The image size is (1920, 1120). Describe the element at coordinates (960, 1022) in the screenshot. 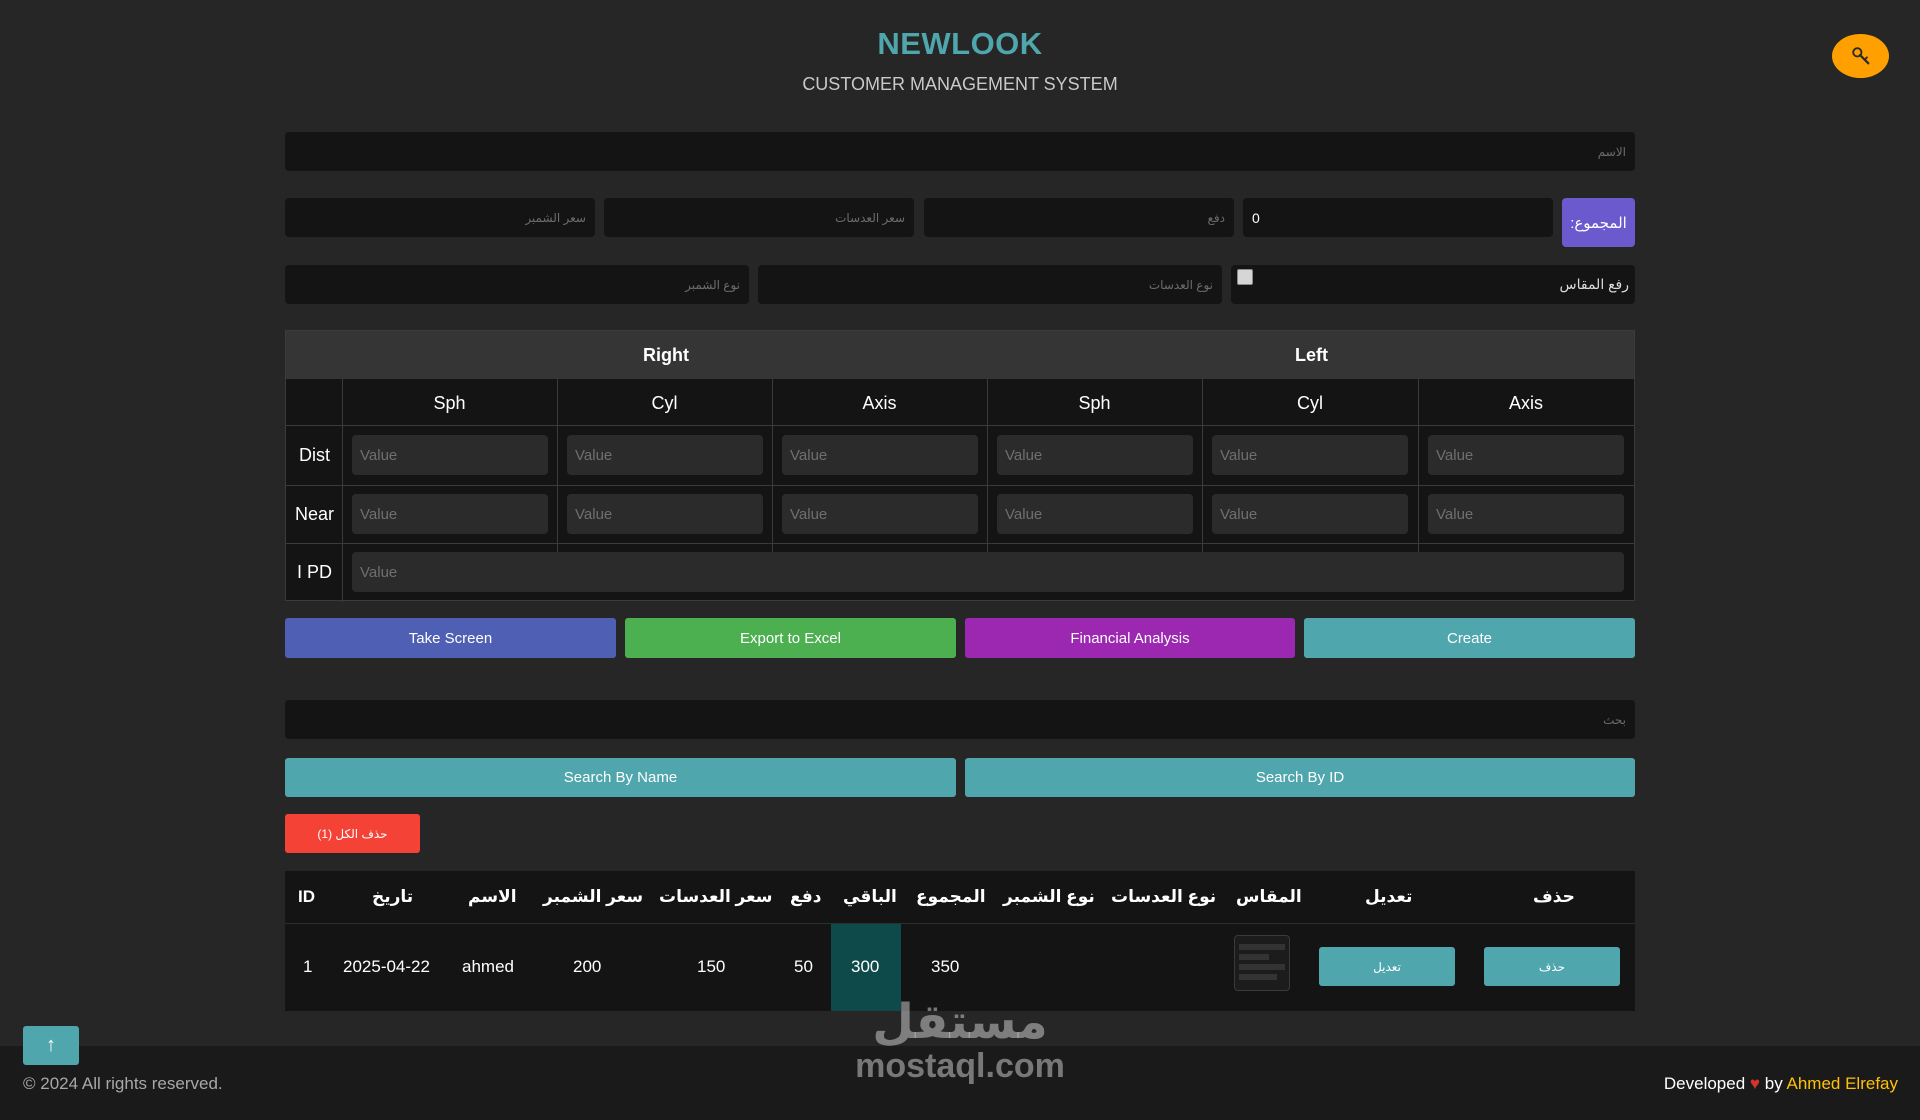

I see `watermark-arabic: مستقل` at that location.